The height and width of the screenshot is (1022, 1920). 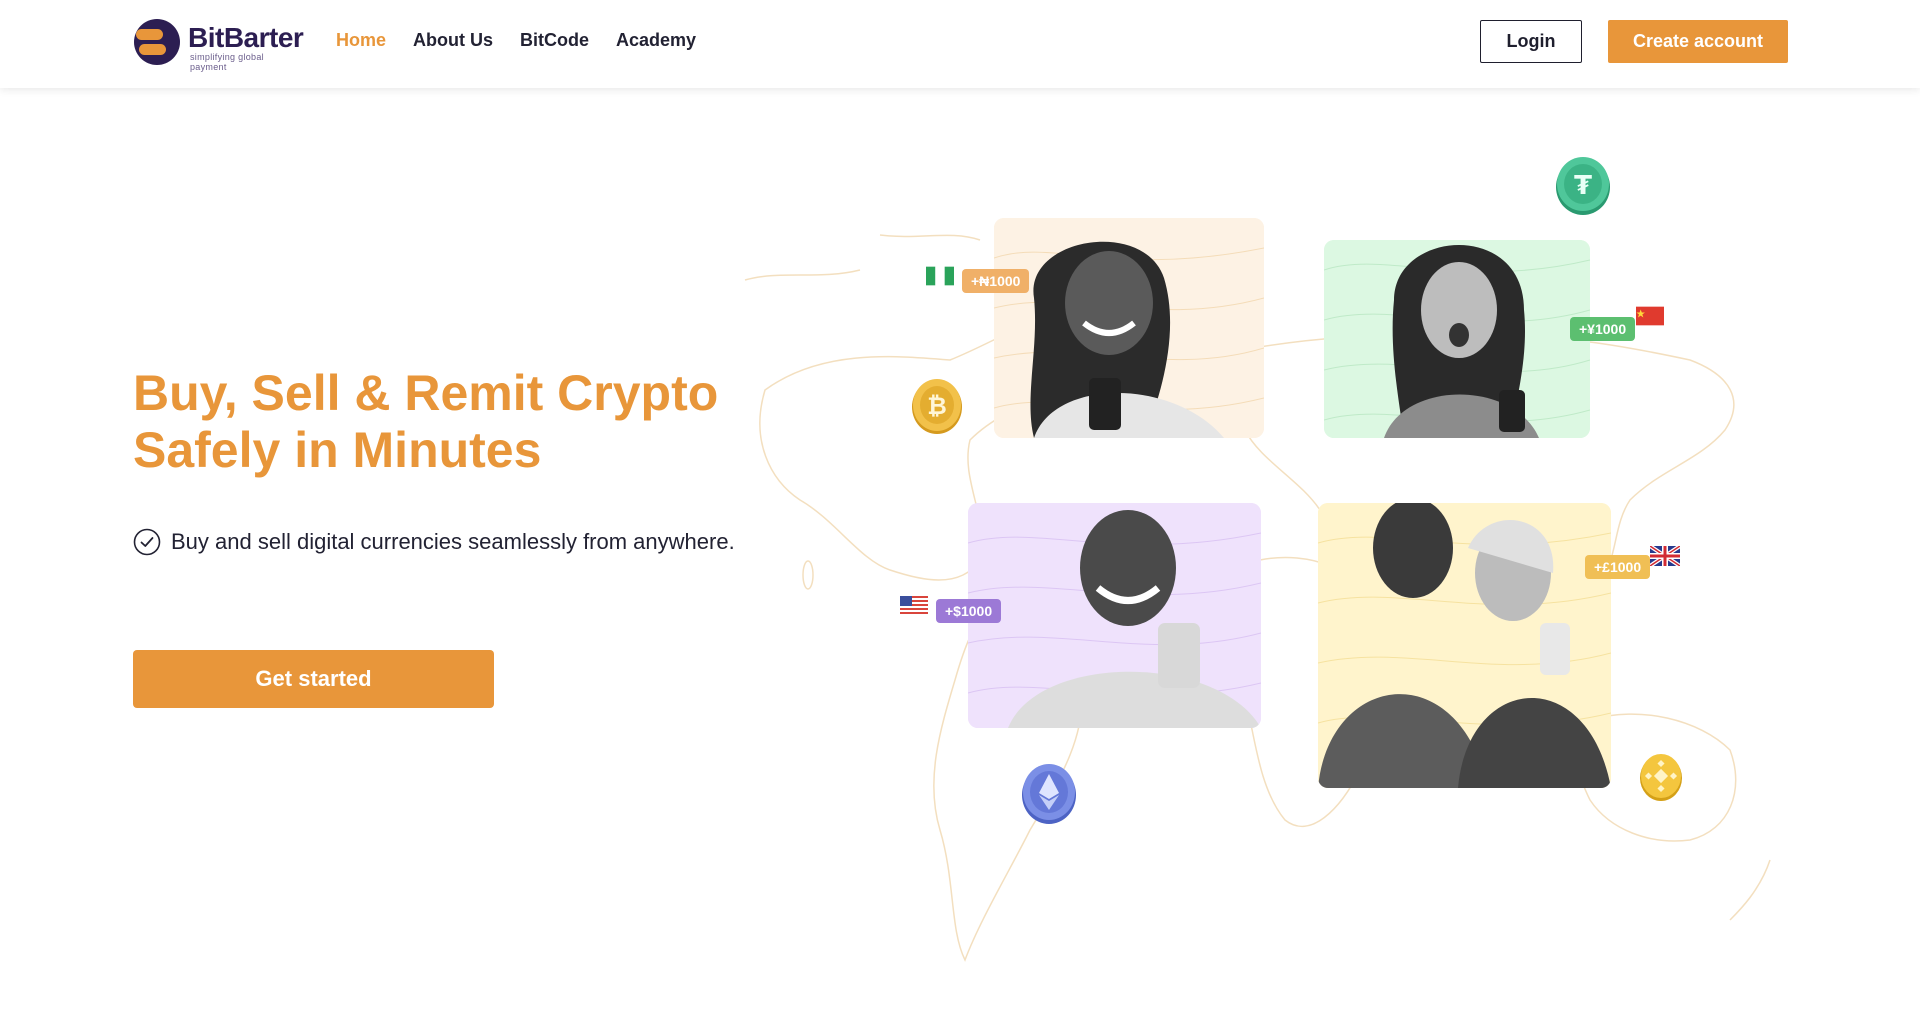 What do you see at coordinates (1618, 567) in the screenshot?
I see `amount-badge-pound: +£1000` at bounding box center [1618, 567].